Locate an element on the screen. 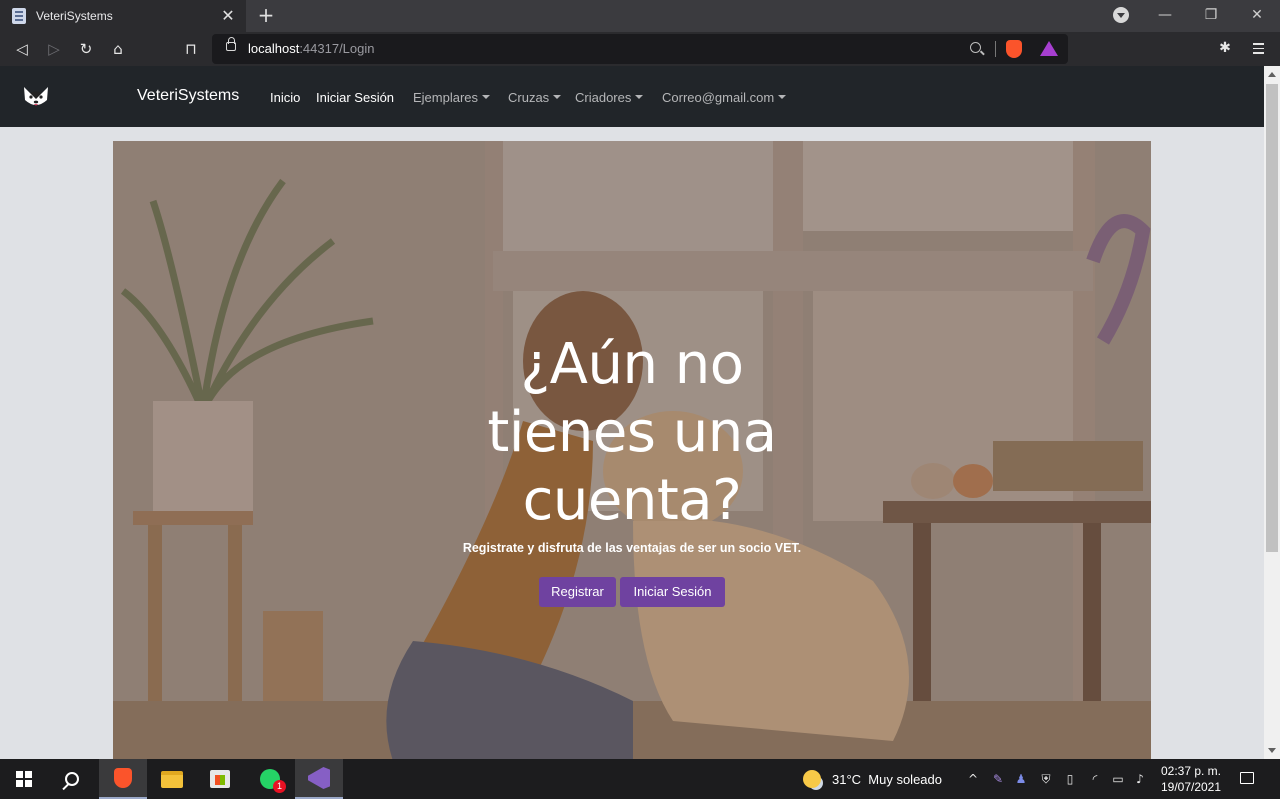  store-icon is located at coordinates (220, 779).